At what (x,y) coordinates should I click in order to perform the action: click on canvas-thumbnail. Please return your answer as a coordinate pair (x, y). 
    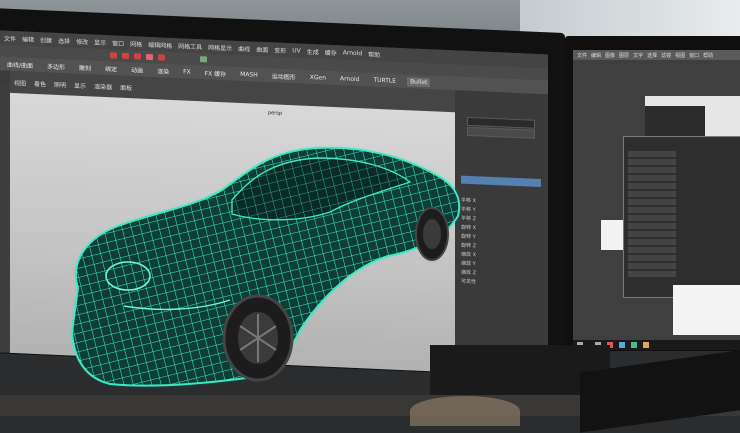
    Looking at the image, I should click on (612, 235).